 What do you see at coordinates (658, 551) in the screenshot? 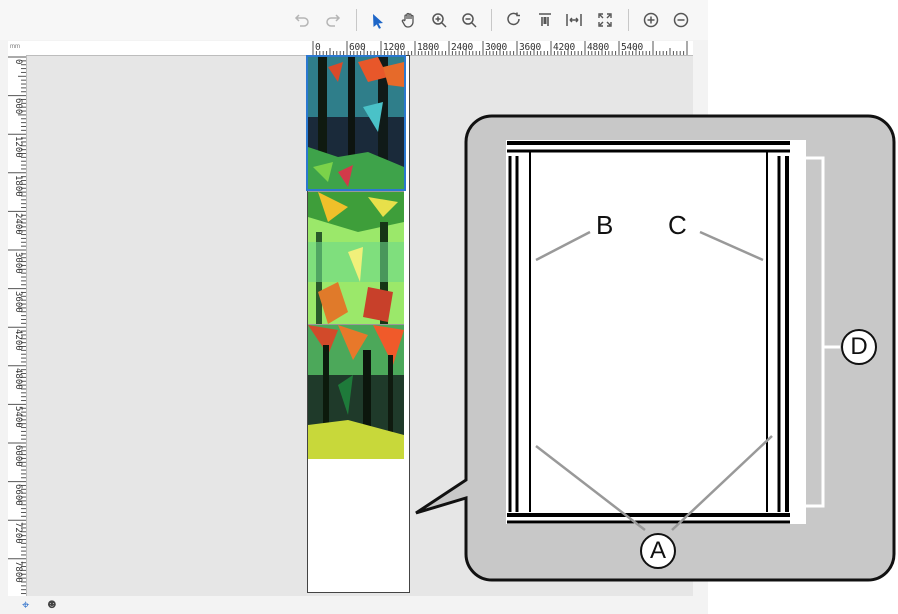
I see `callout-label-a: A` at bounding box center [658, 551].